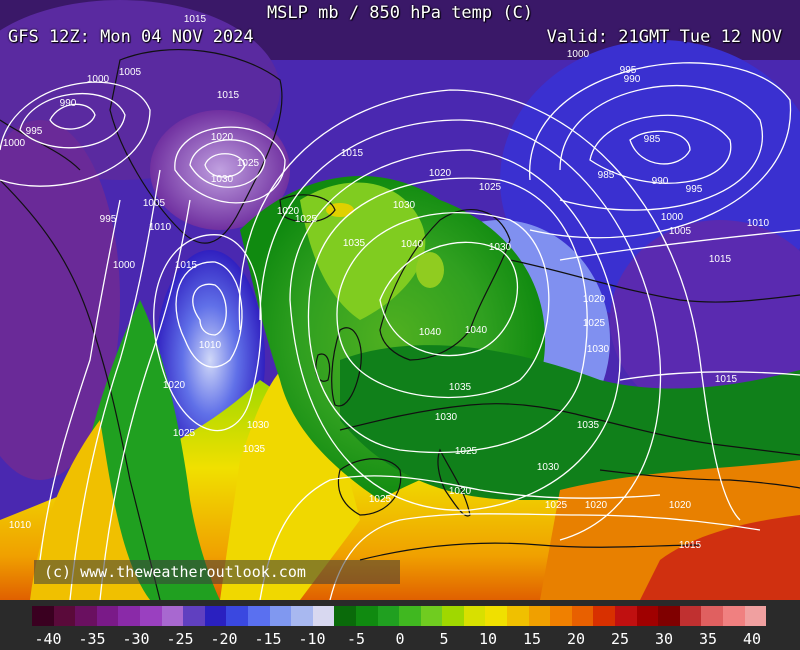 The height and width of the screenshot is (650, 800). Describe the element at coordinates (708, 639) in the screenshot. I see `legend-tick-label: 35` at that location.